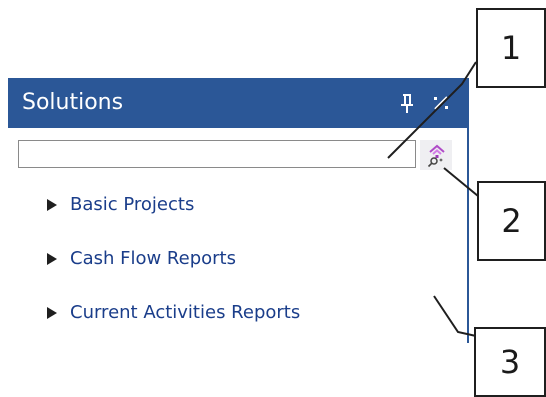 The height and width of the screenshot is (397, 546). What do you see at coordinates (73, 102) in the screenshot?
I see `panel-title: Solutions` at bounding box center [73, 102].